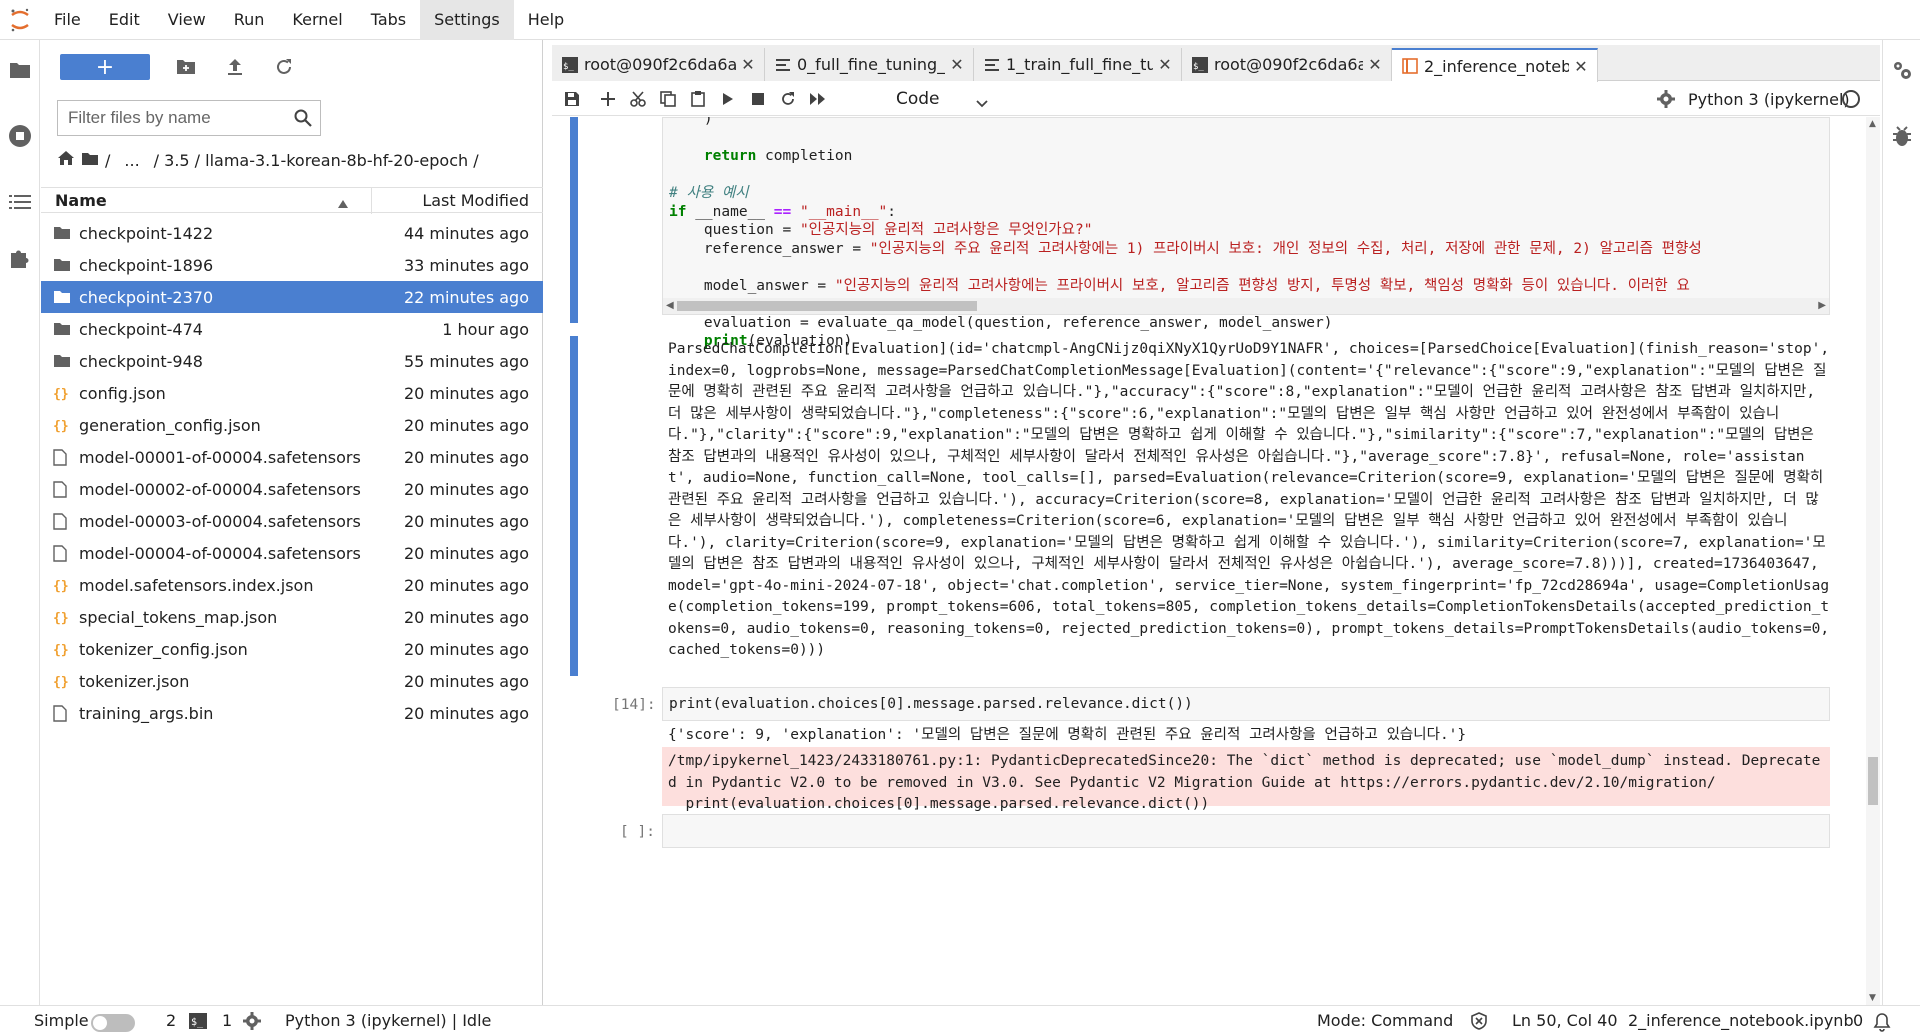 This screenshot has height=1035, width=1920. Describe the element at coordinates (292, 649) in the screenshot. I see `file-list-item: {} tokenizer_config.json 20 minutes ago` at that location.